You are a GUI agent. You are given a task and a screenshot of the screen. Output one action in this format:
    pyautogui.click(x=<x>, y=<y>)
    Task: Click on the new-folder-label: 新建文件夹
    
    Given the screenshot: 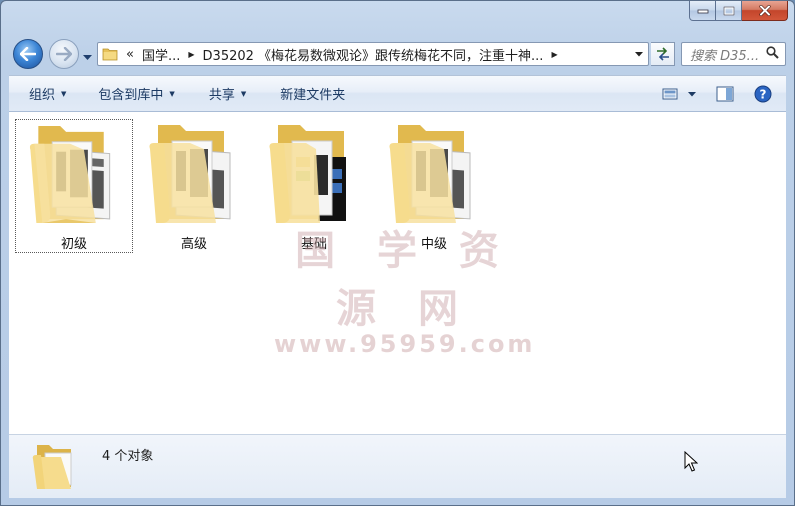 What is the action you would take?
    pyautogui.click(x=313, y=95)
    